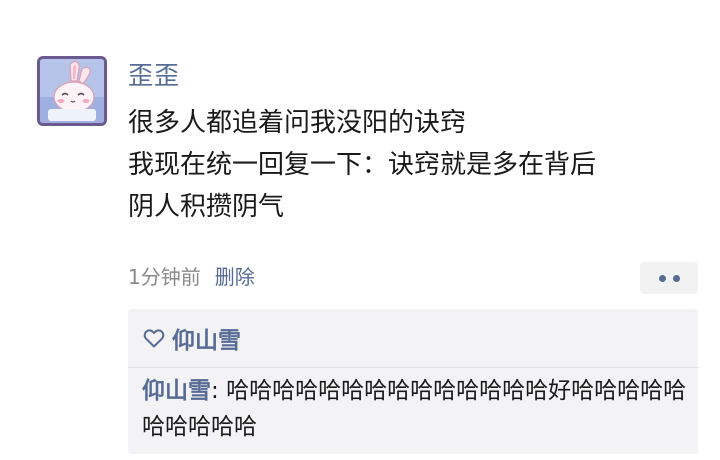 The height and width of the screenshot is (460, 720). I want to click on comment-item: 仰山雪: 哈哈哈哈哈哈哈哈哈哈哈哈哈哈好哈哈哈哈哈哈哈哈哈哈, so click(414, 409).